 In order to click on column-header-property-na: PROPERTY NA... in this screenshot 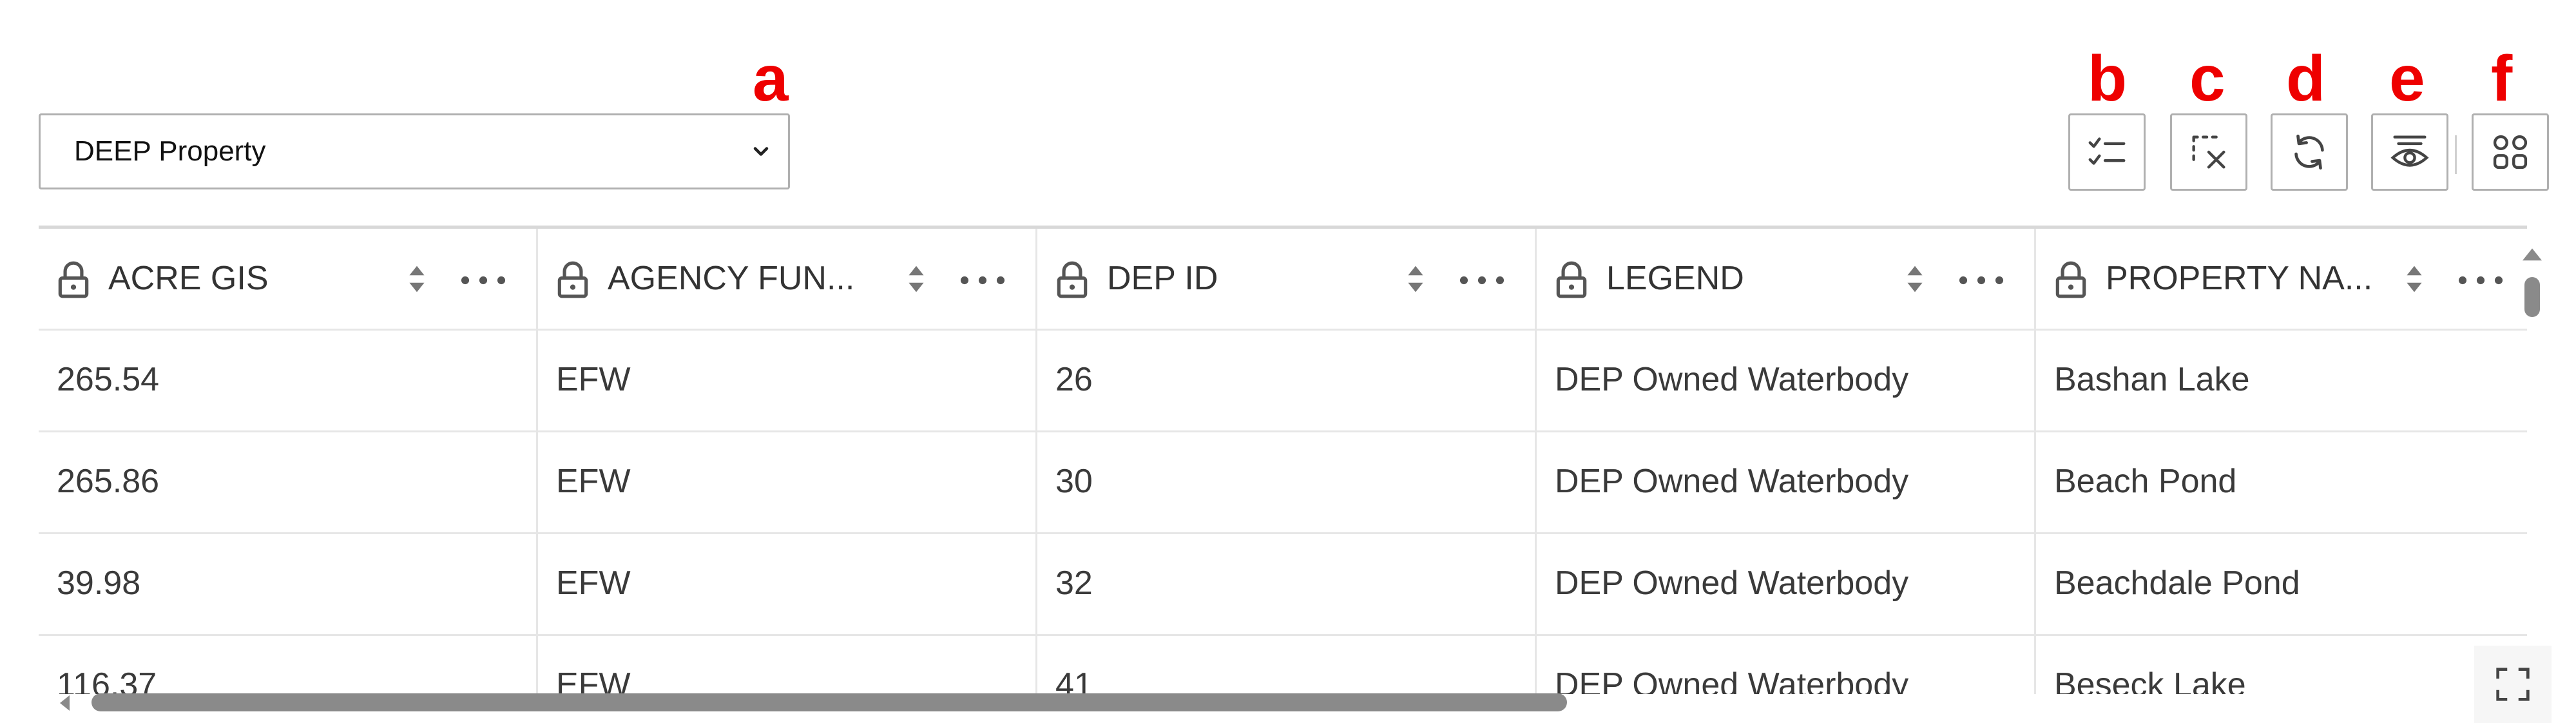, I will do `click(2281, 279)`.